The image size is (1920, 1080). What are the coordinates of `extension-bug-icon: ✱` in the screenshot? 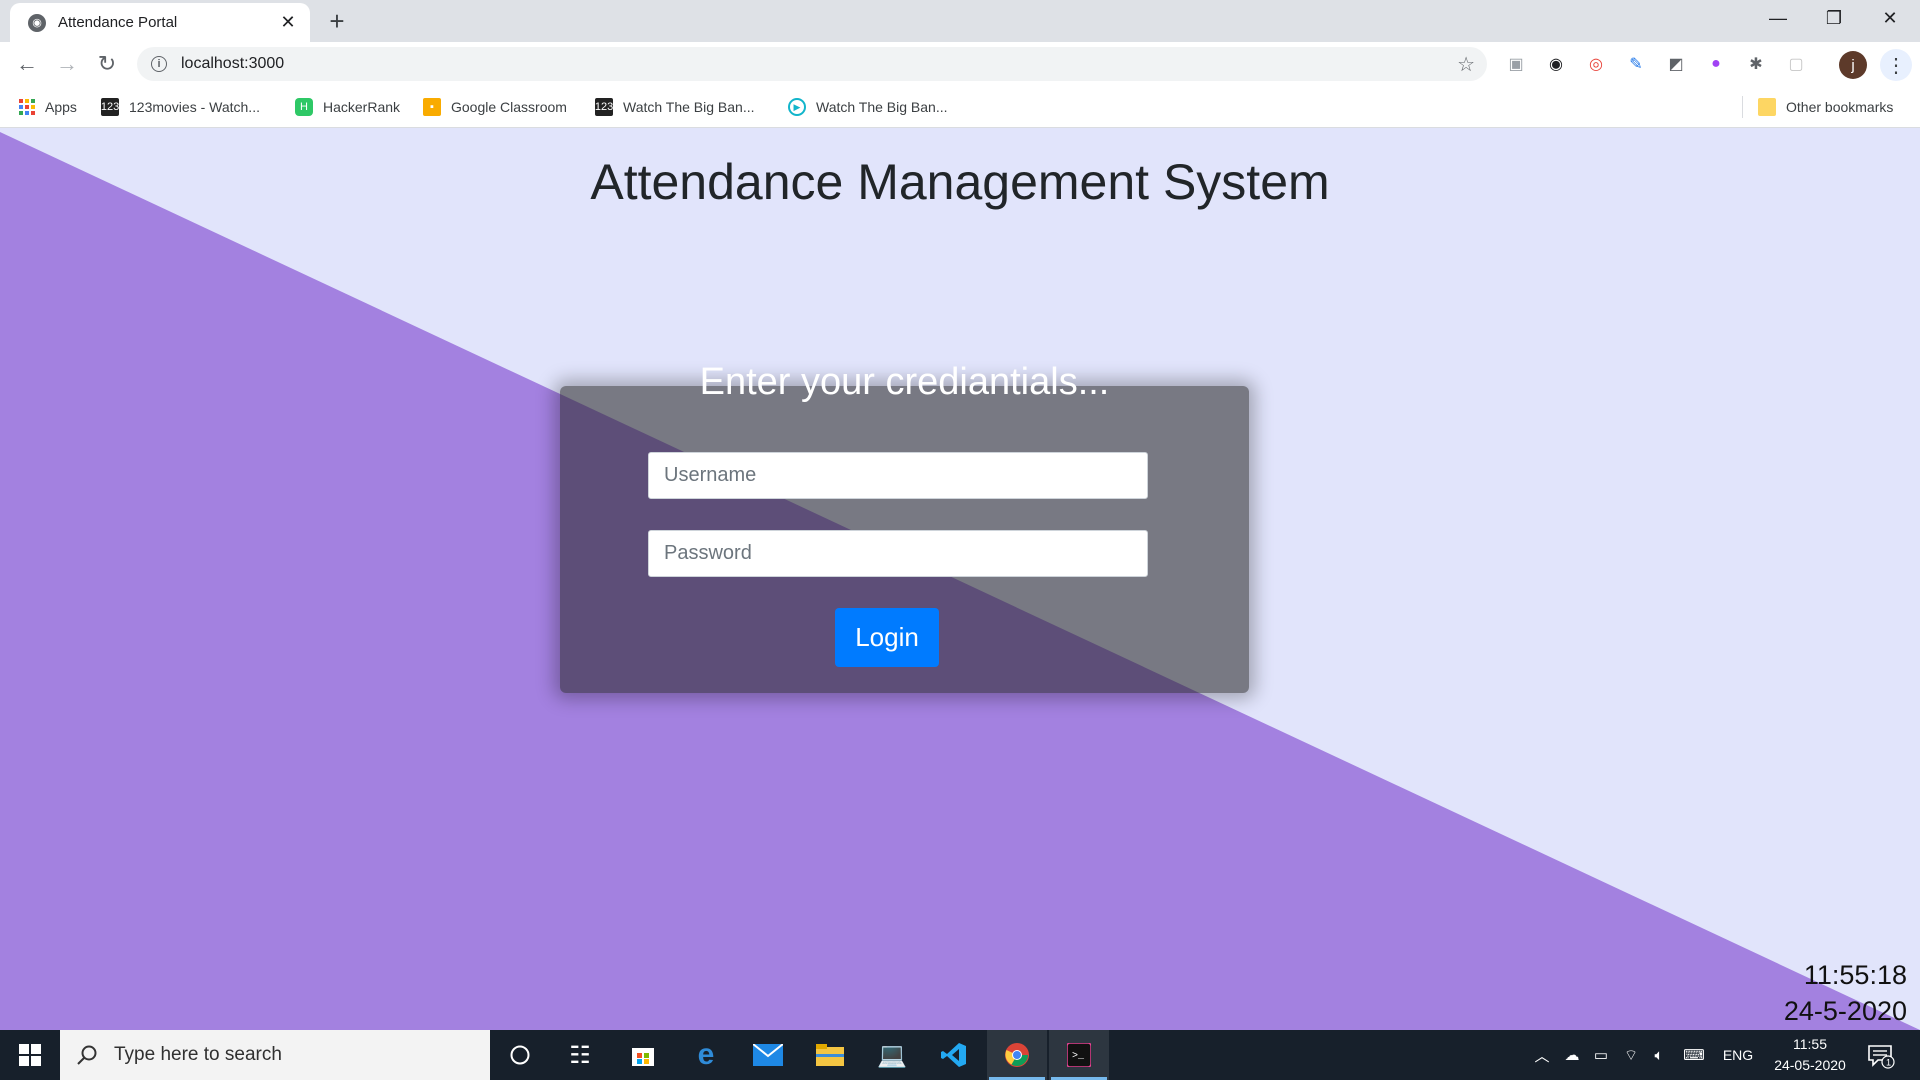 It's located at (1756, 64).